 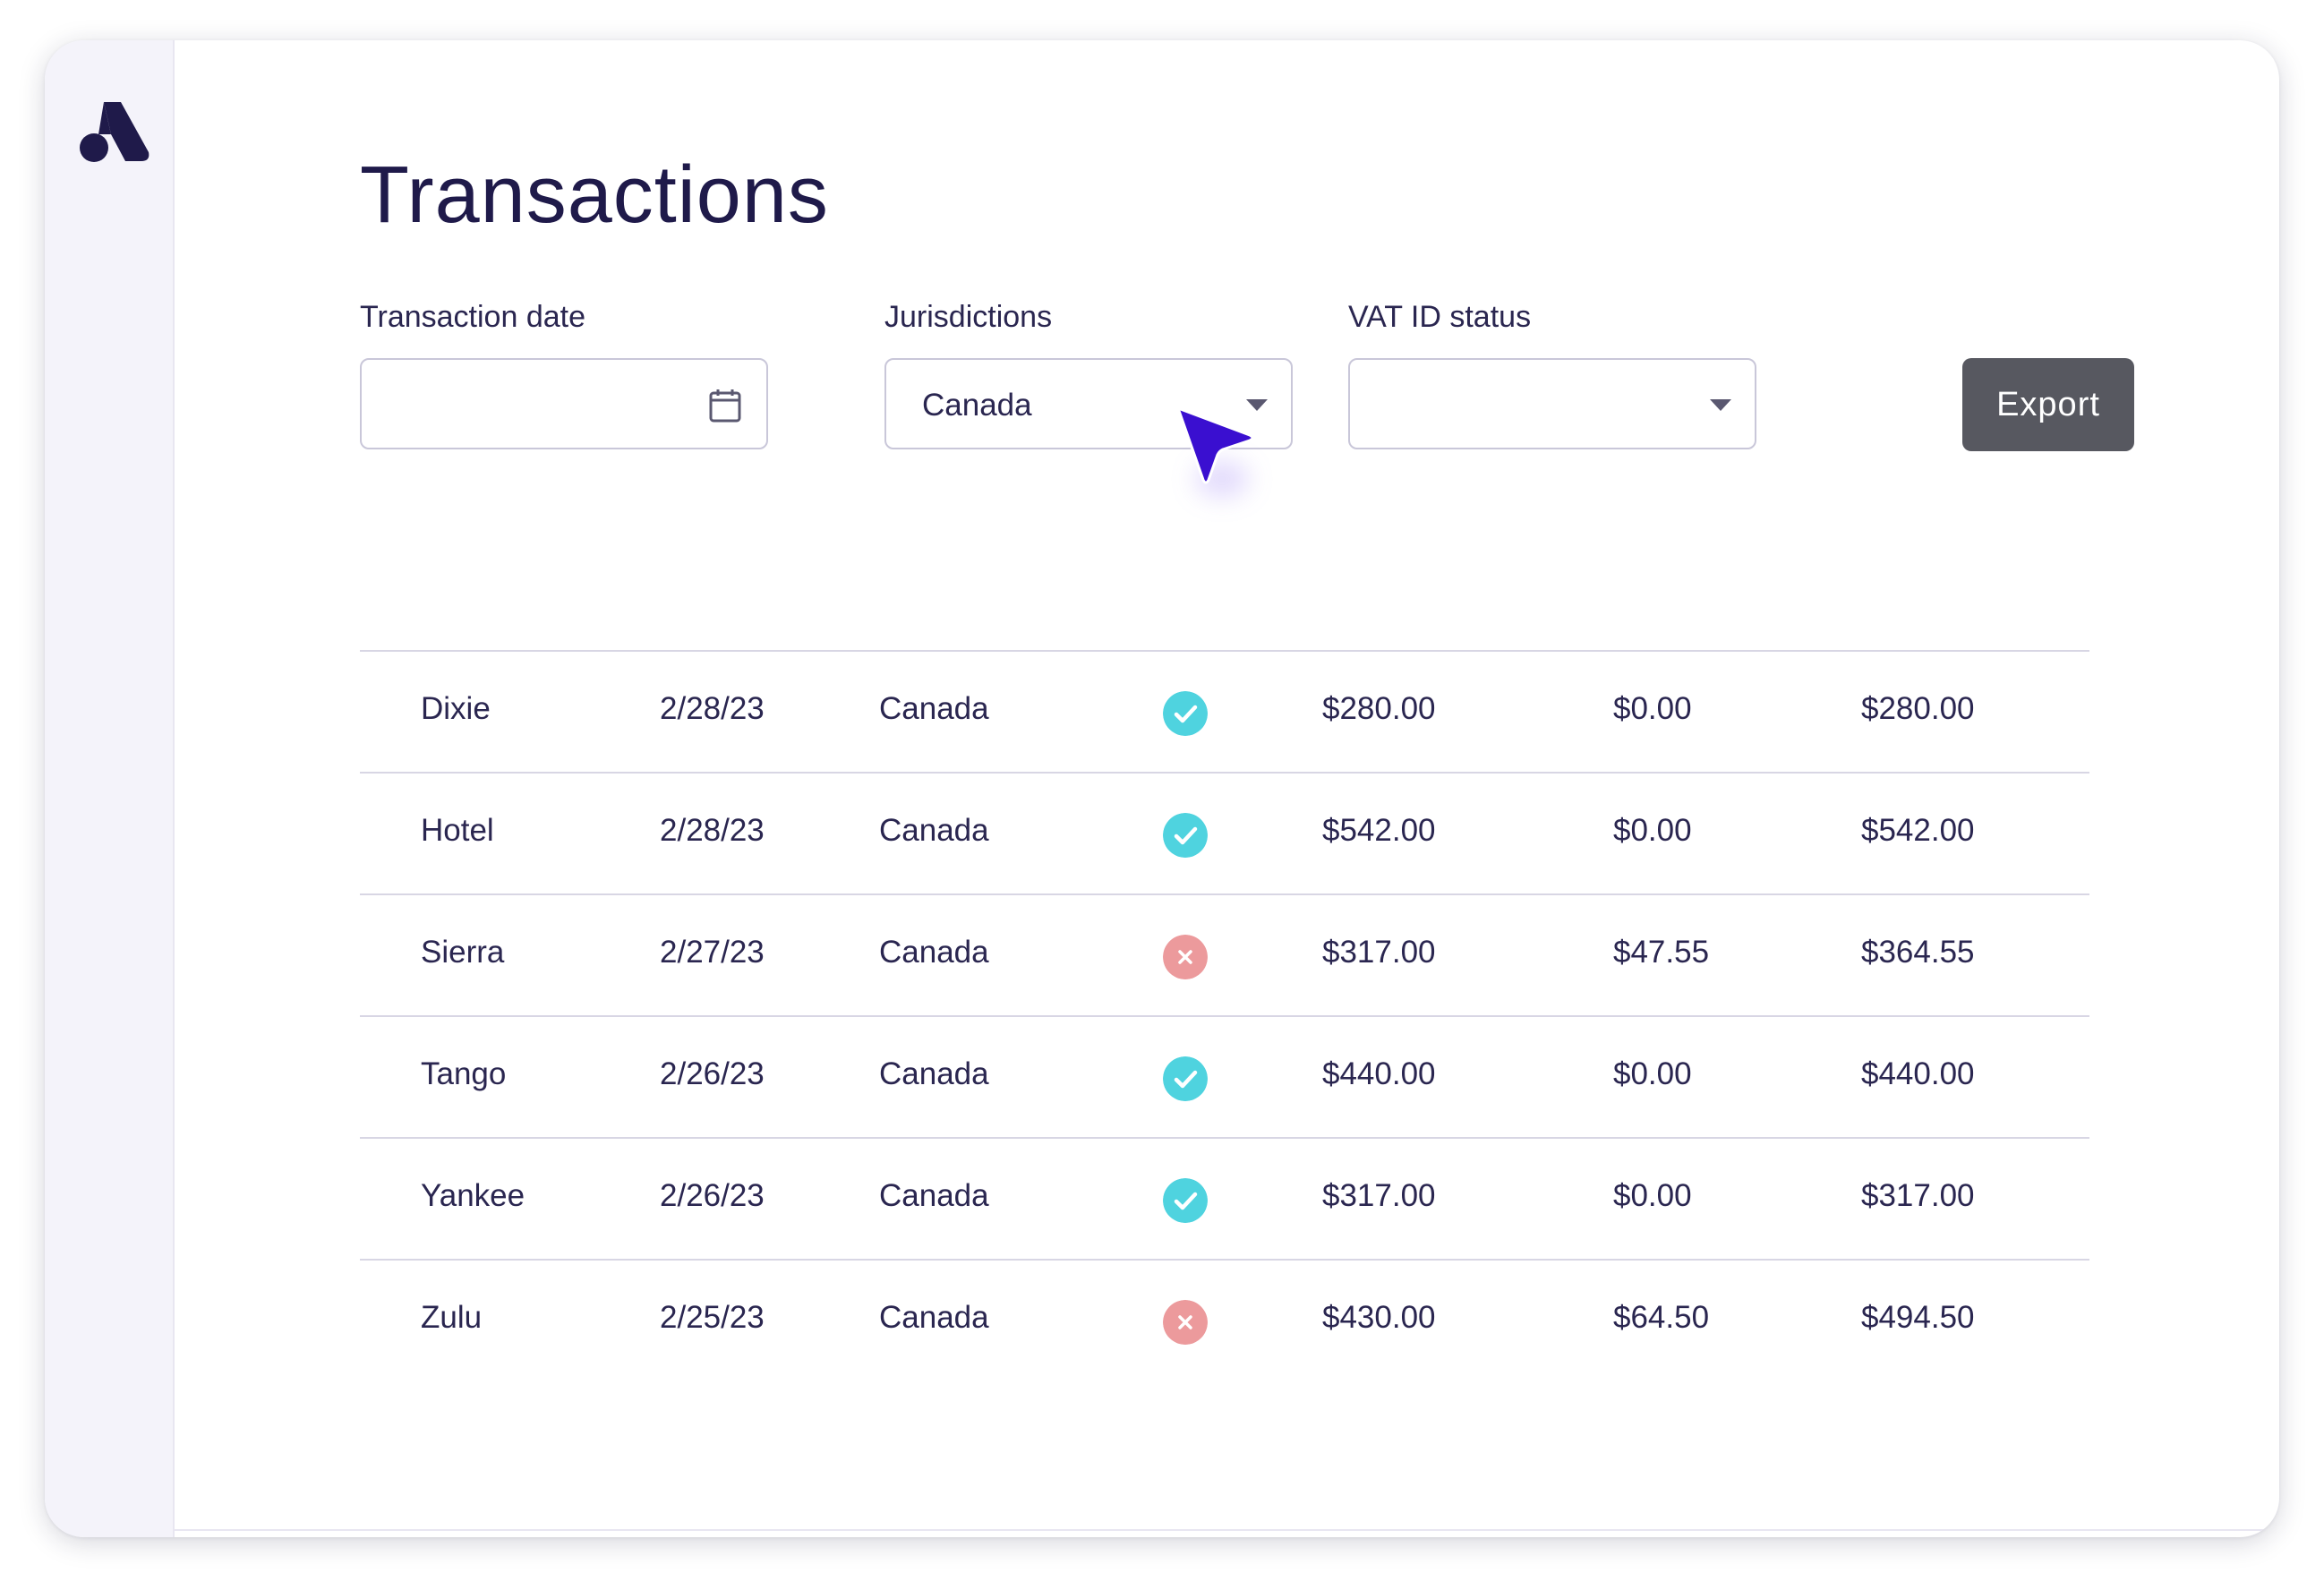 I want to click on transaction-date-field, so click(x=564, y=403).